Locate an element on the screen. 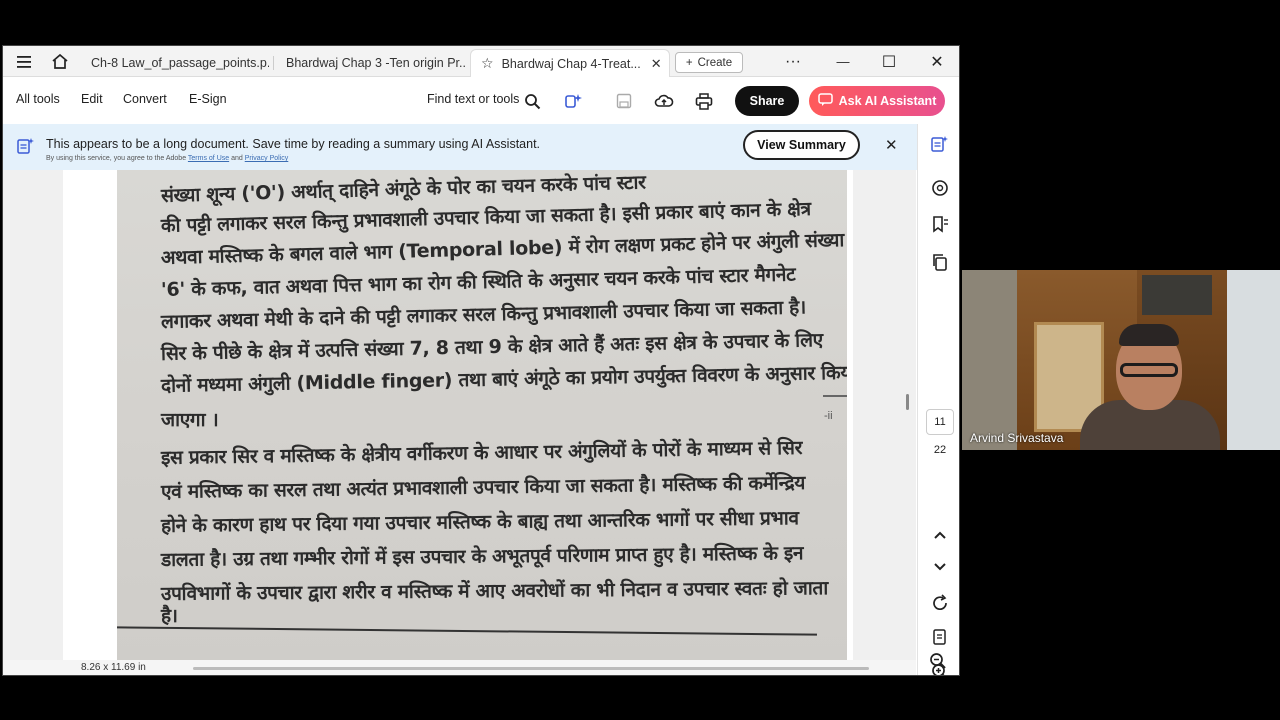  window-close-icon: ✕ is located at coordinates (937, 61).